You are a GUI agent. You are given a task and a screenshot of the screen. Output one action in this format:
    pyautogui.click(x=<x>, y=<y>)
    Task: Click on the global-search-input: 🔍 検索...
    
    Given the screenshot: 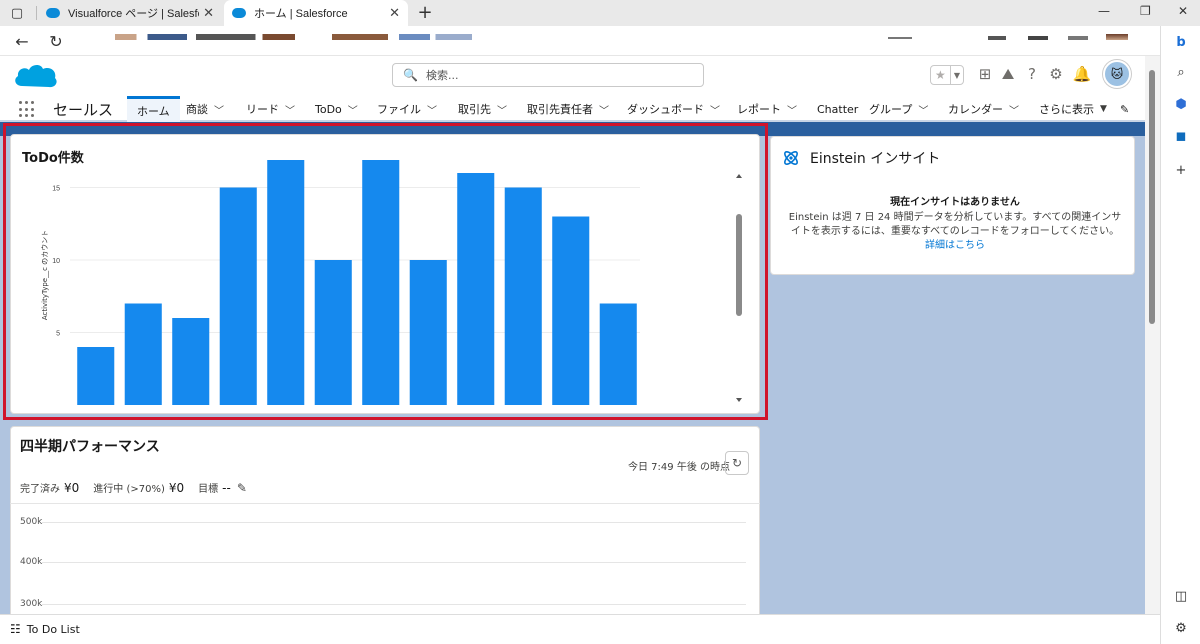 What is the action you would take?
    pyautogui.click(x=548, y=75)
    